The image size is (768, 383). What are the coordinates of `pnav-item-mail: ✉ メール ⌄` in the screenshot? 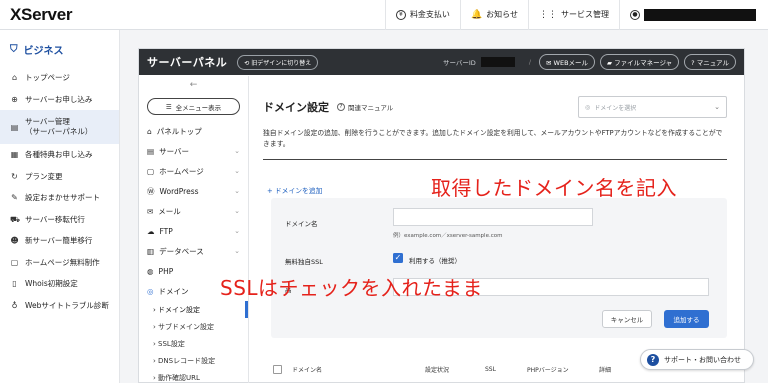 It's located at (193, 211).